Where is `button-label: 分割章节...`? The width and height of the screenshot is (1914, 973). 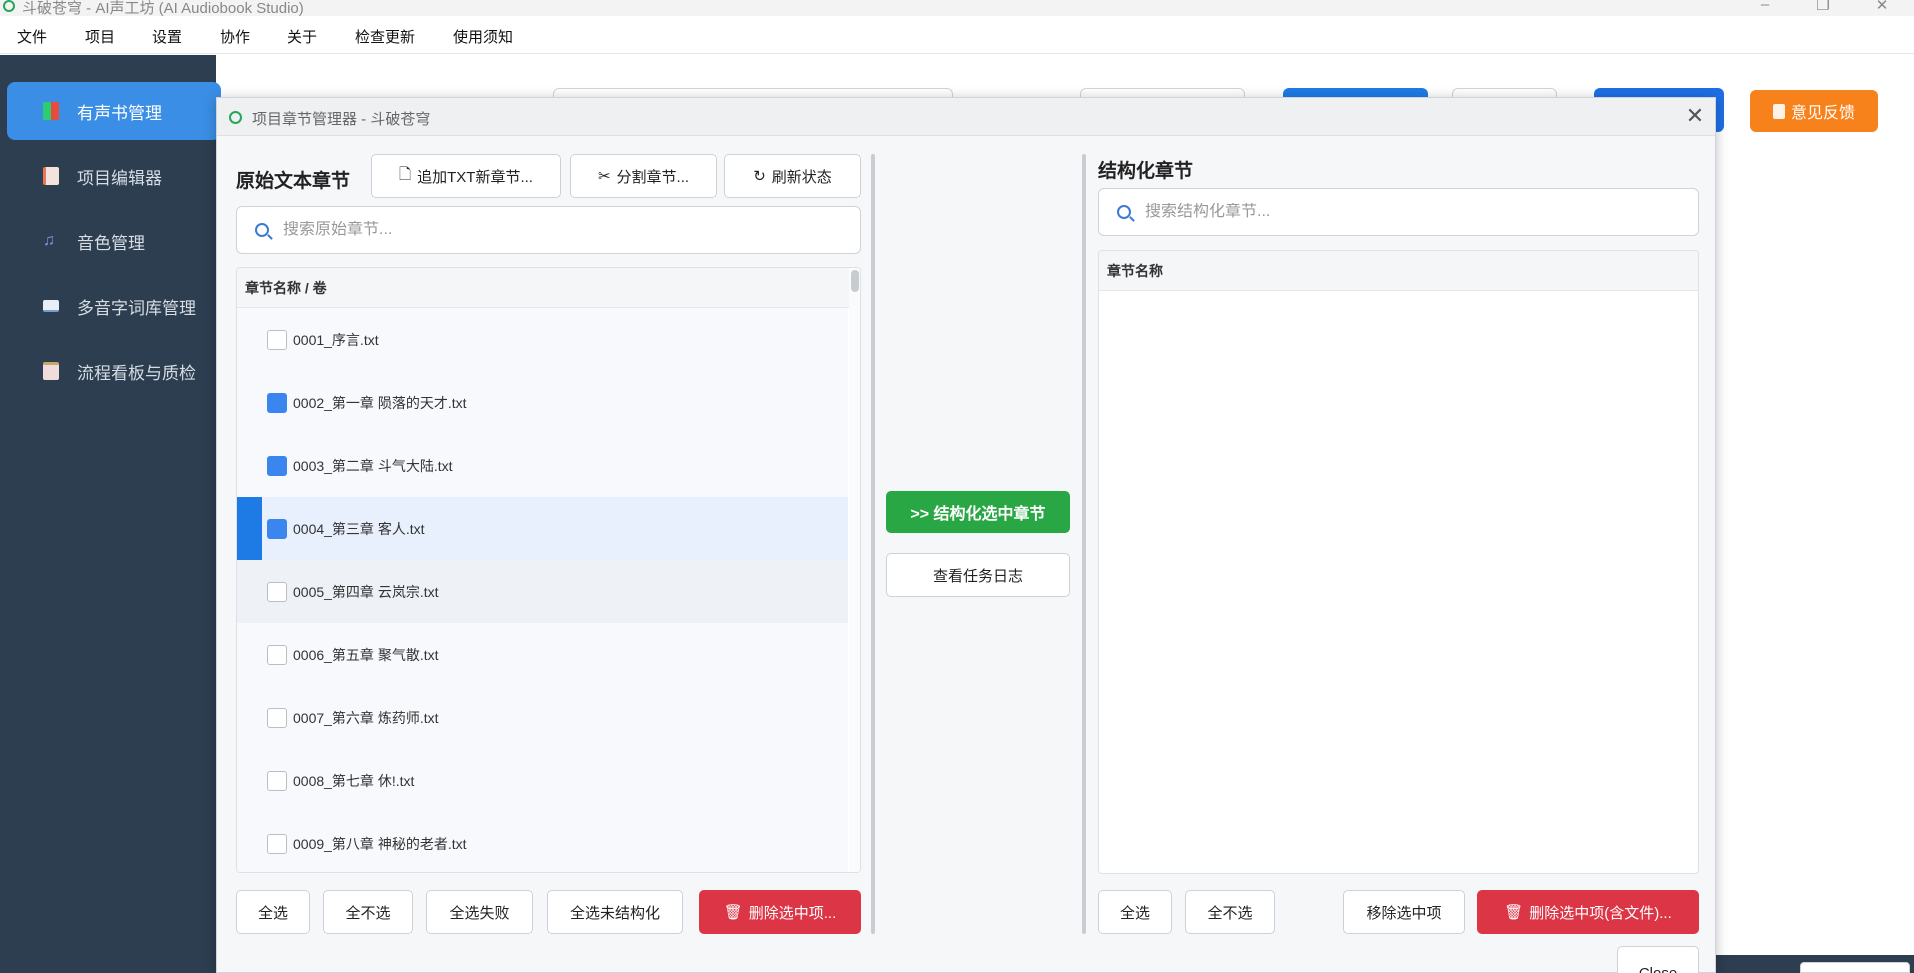
button-label: 分割章节... is located at coordinates (653, 177).